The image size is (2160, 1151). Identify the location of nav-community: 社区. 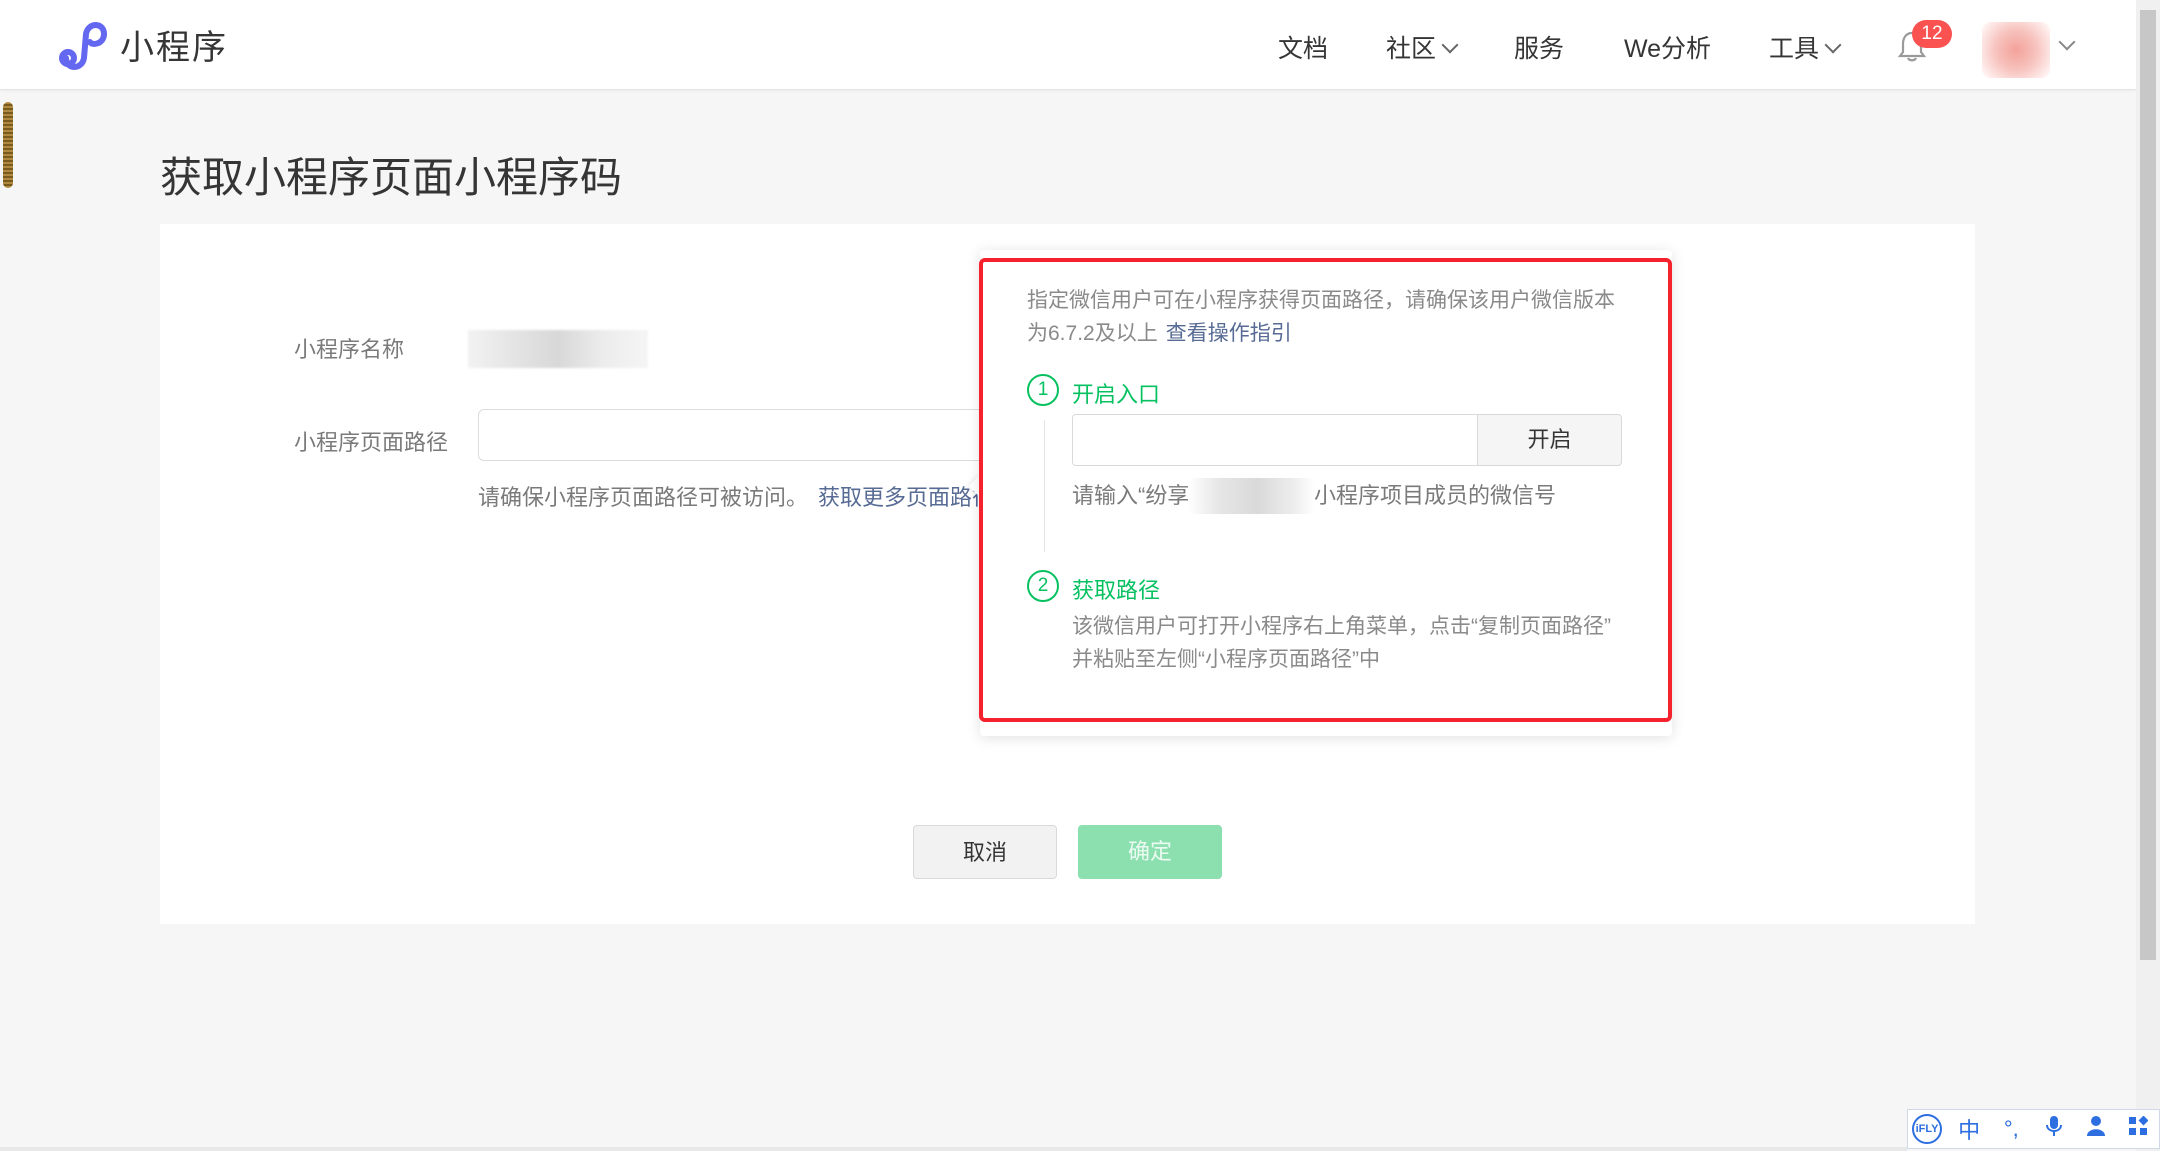
(1422, 47).